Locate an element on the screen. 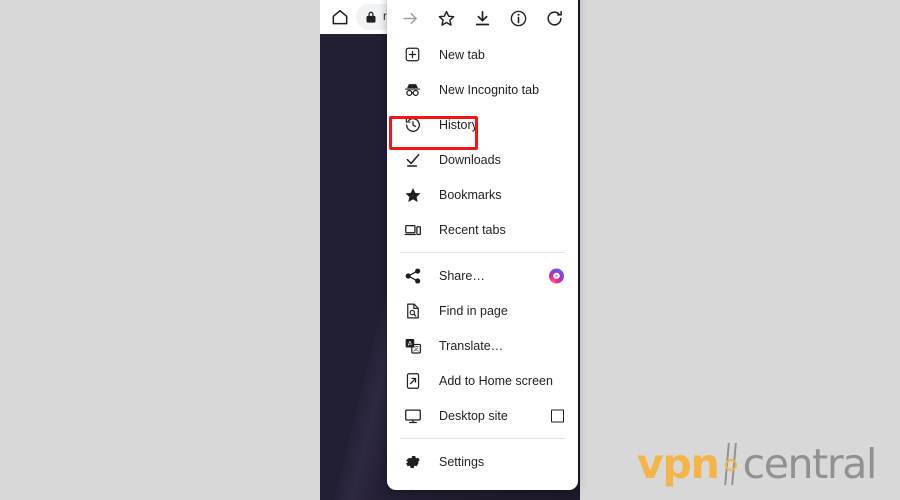 The width and height of the screenshot is (900, 500). add-to-home-icon is located at coordinates (412, 380).